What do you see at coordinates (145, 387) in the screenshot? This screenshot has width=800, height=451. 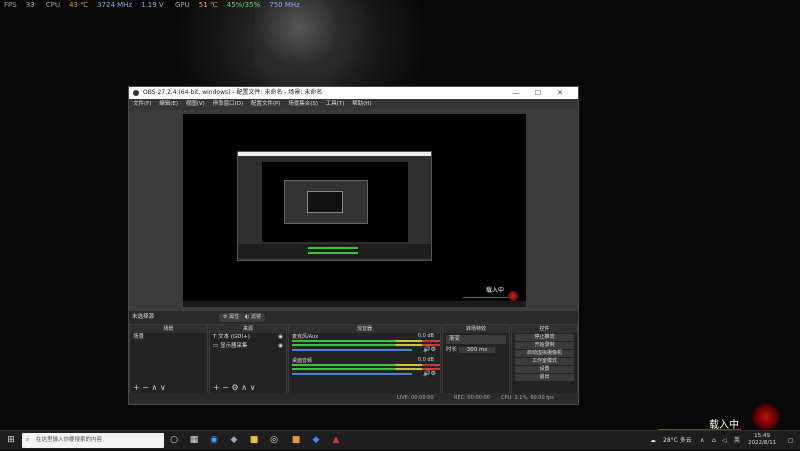 I see `remove-scene-icon: −` at bounding box center [145, 387].